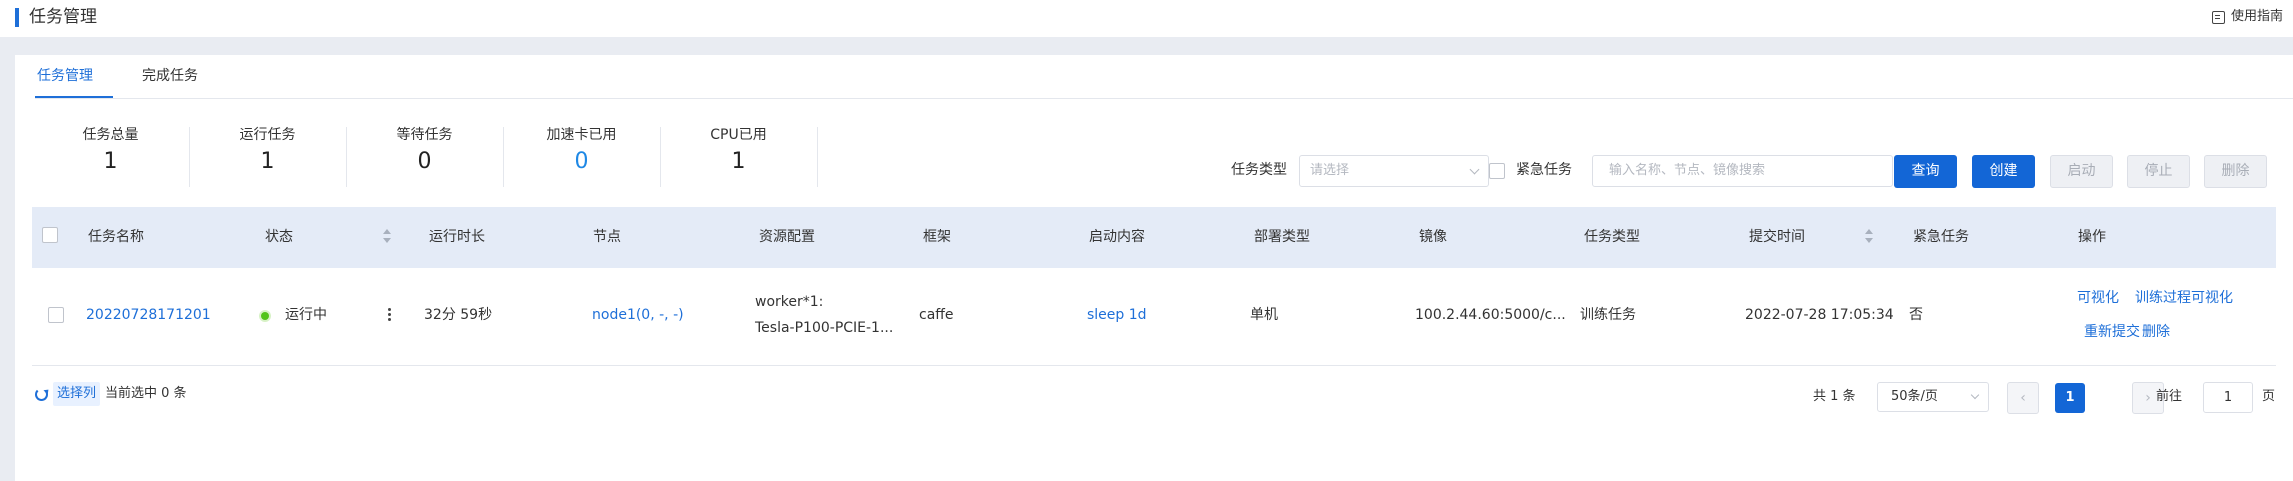  What do you see at coordinates (148, 315) in the screenshot?
I see `task-name-link: 20220728171201` at bounding box center [148, 315].